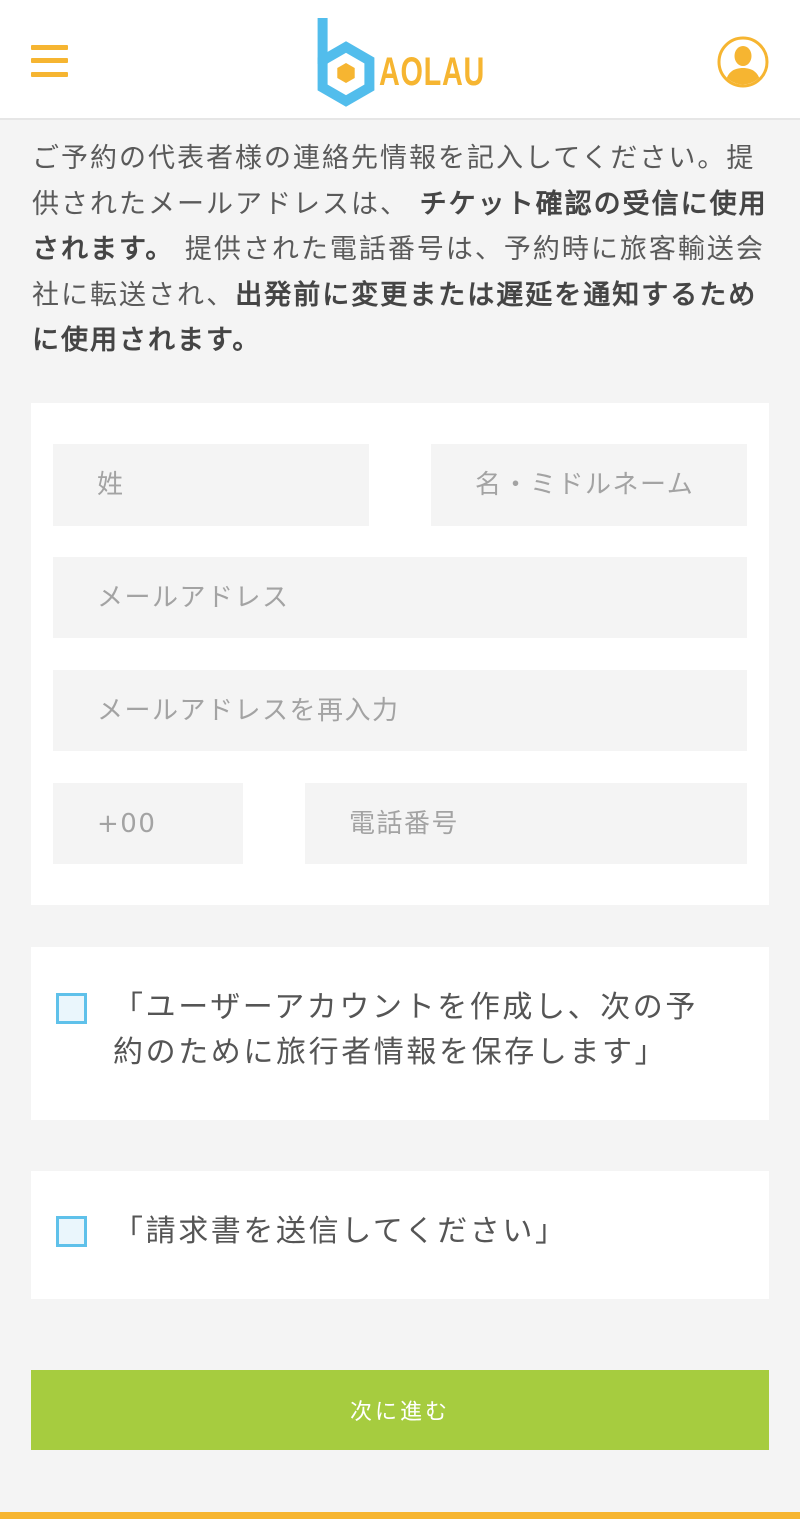 This screenshot has height=1519, width=800. What do you see at coordinates (400, 1515) in the screenshot?
I see `footer-accent-bar` at bounding box center [400, 1515].